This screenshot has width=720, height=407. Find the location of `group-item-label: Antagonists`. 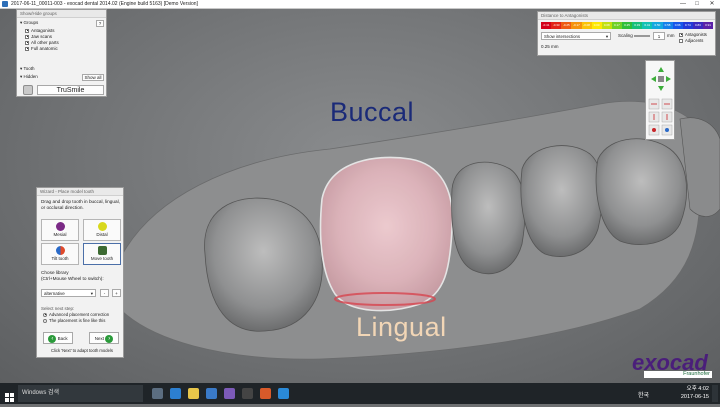

group-item-label: Antagonists is located at coordinates (43, 30).